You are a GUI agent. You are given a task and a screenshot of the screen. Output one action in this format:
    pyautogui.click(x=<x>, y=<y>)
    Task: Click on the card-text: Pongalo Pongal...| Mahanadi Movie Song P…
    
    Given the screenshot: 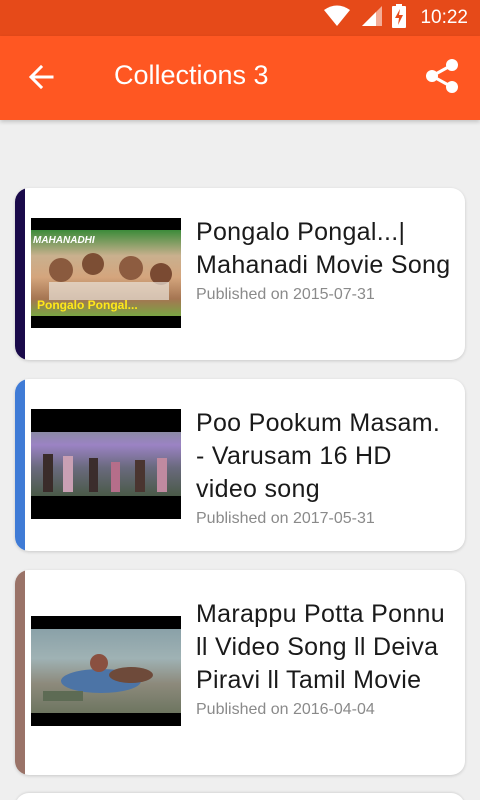 What is the action you would take?
    pyautogui.click(x=323, y=260)
    